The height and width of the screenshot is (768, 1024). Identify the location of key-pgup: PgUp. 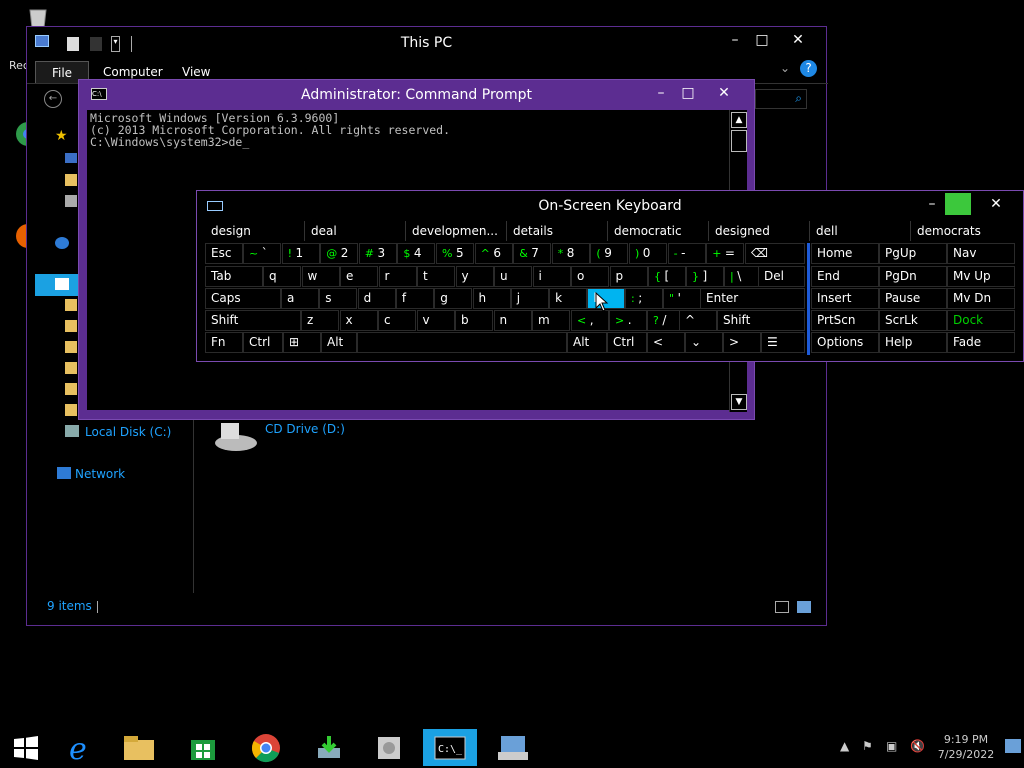
(913, 253).